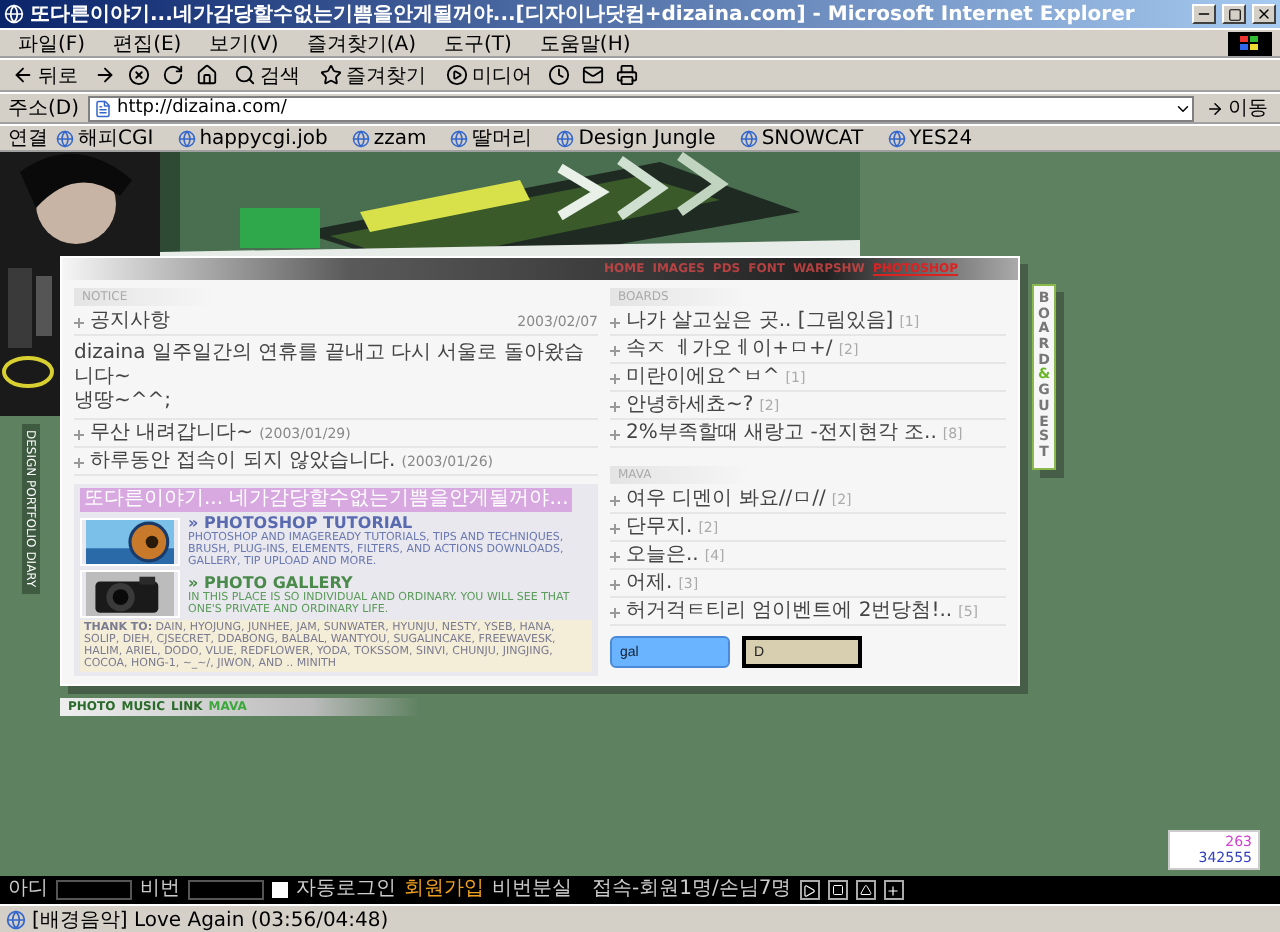  Describe the element at coordinates (585, 43) in the screenshot. I see `menu-item: 도움말(H)` at that location.